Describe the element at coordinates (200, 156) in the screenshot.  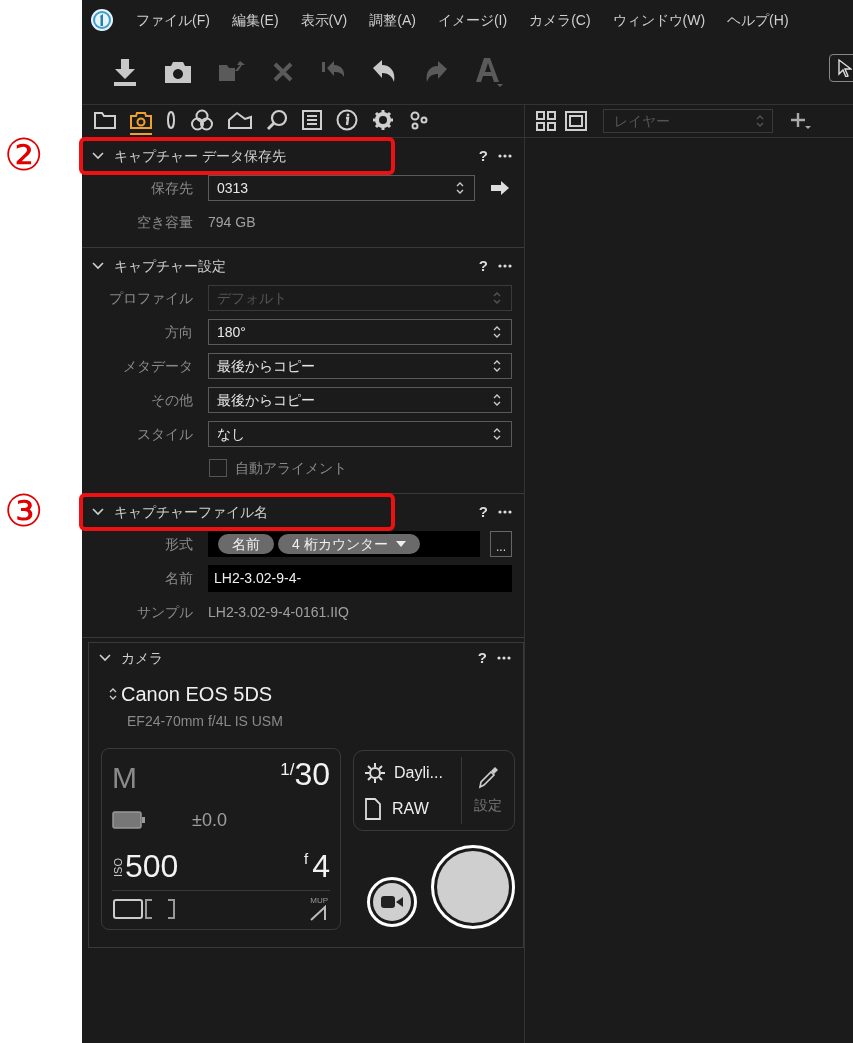
I see `section-title: キャプチャー データ保存先` at that location.